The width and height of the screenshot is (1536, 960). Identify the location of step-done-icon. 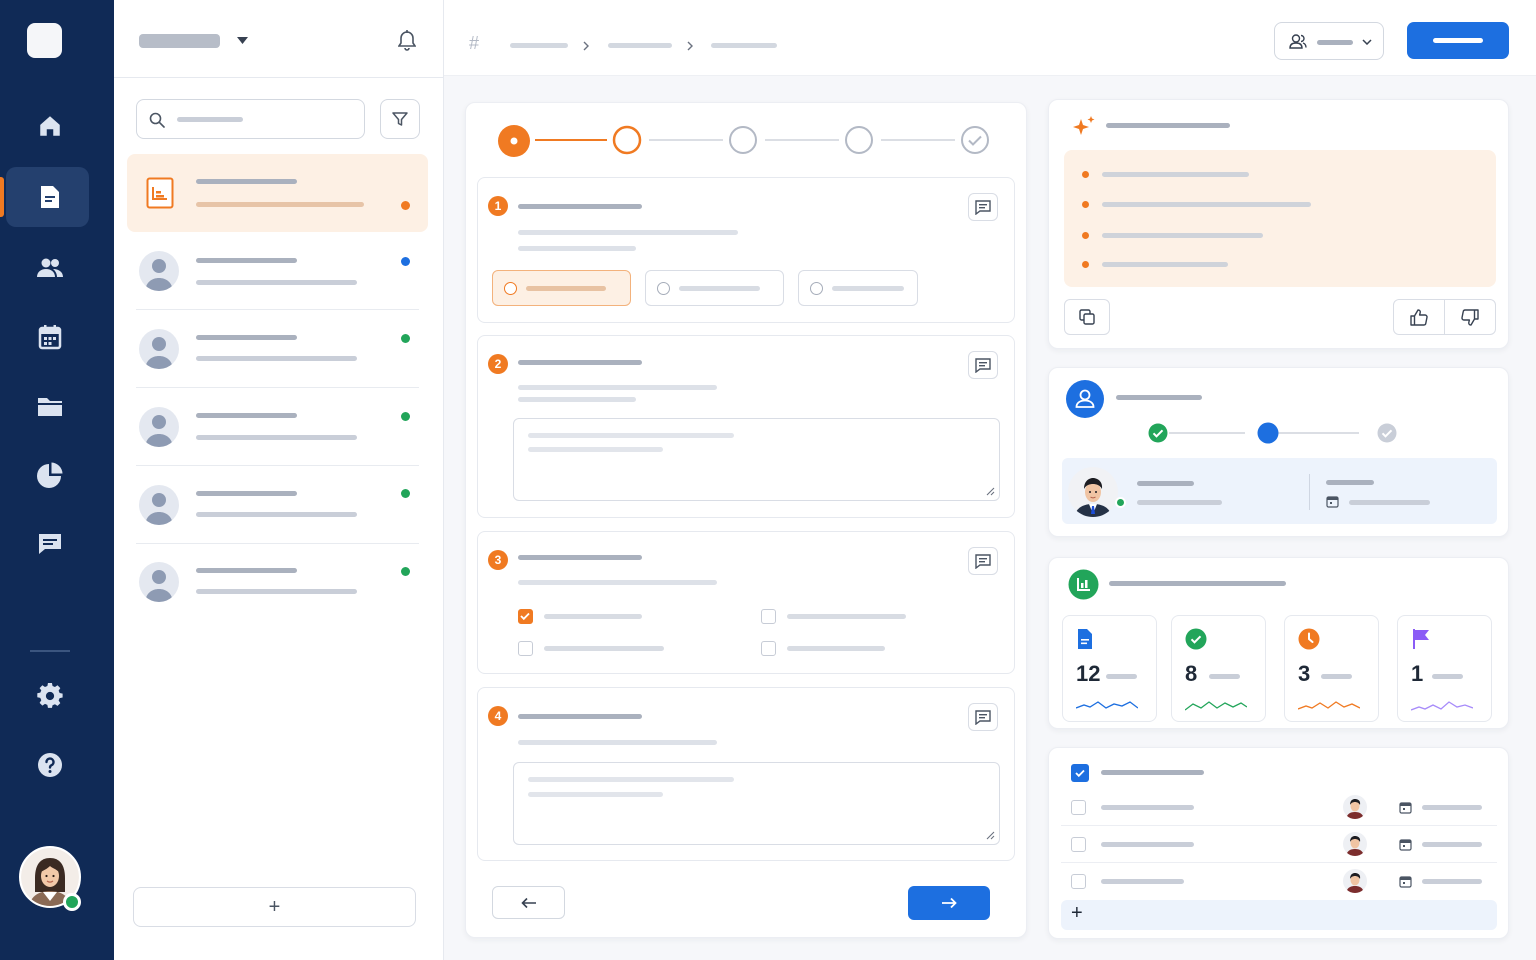
(1158, 433).